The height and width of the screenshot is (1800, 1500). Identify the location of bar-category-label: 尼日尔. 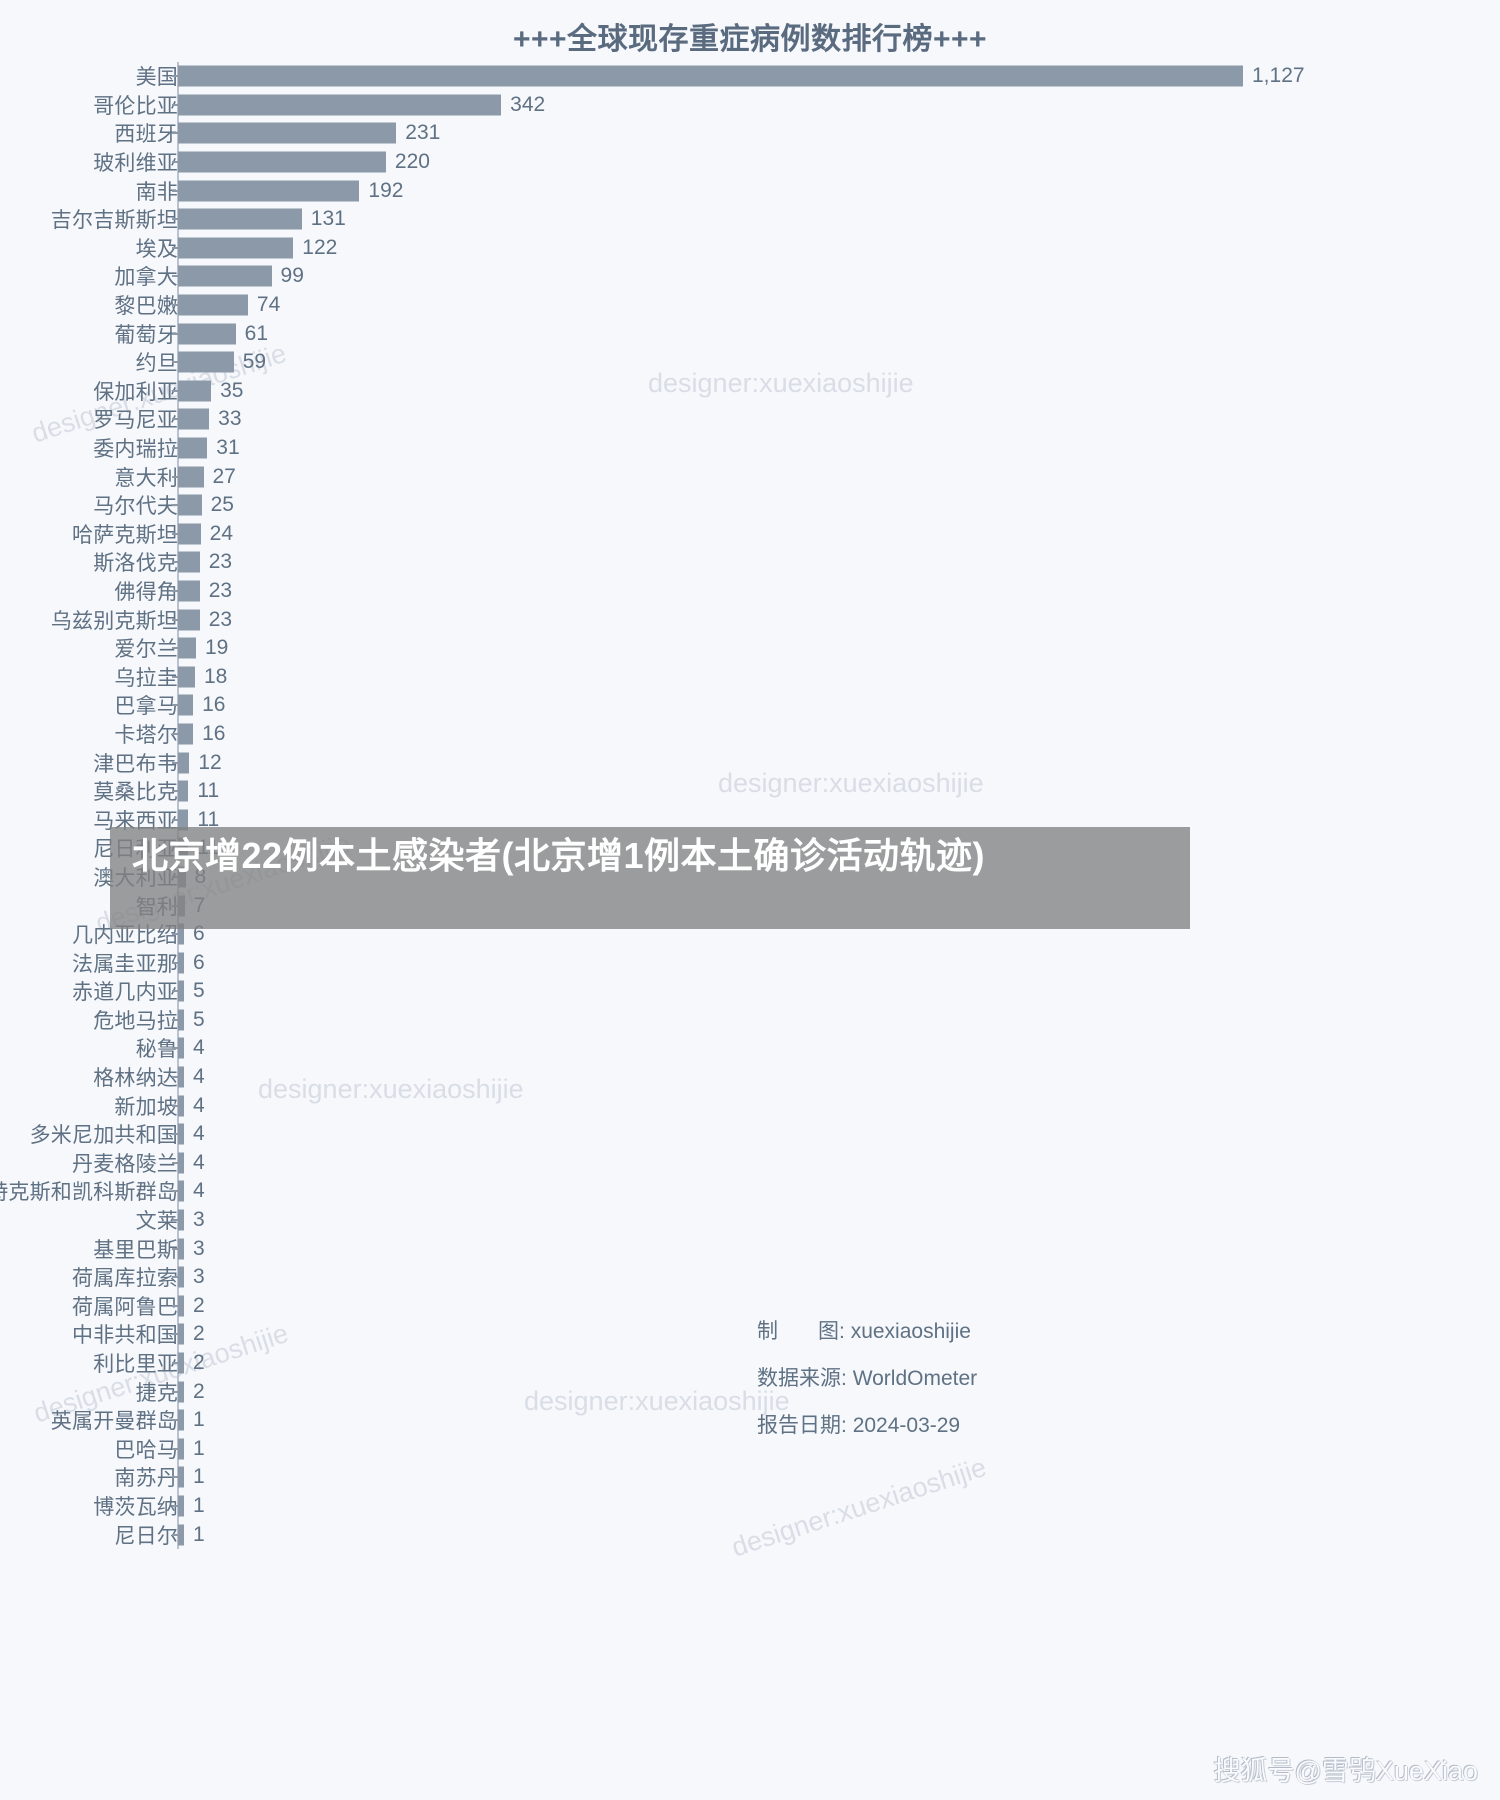
(146, 1536).